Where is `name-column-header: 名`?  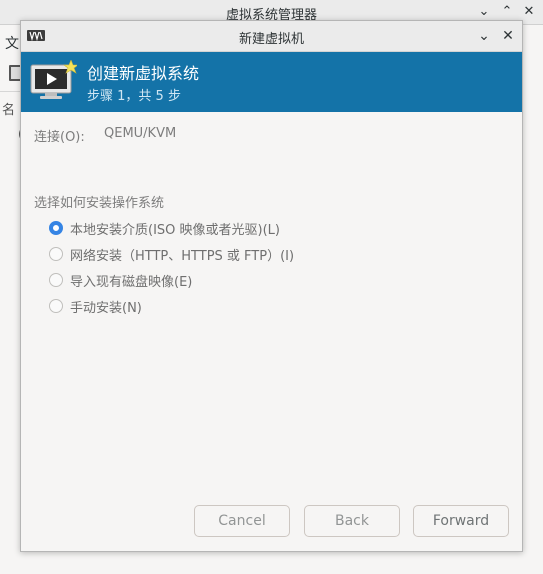 name-column-header: 名 is located at coordinates (8, 108).